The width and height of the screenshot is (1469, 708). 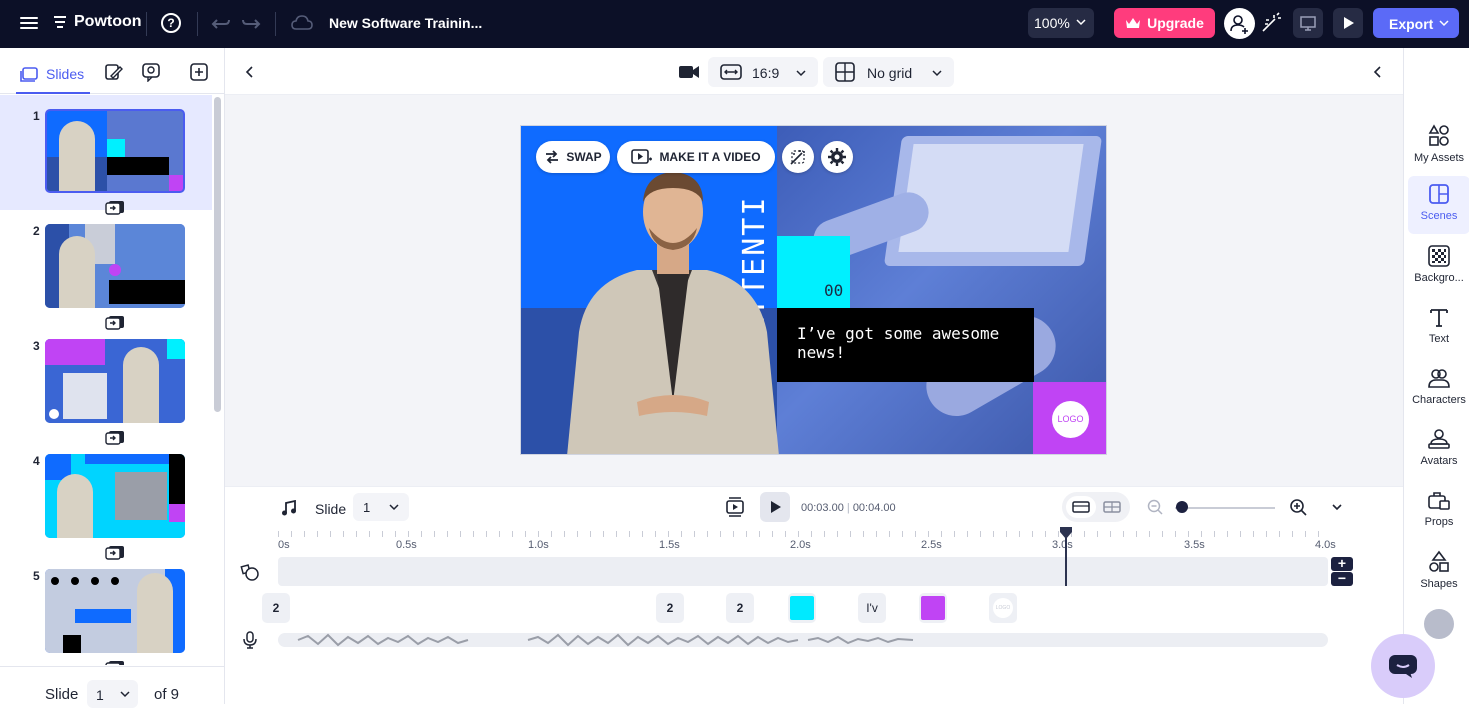 I want to click on presentation-icon, so click(x=1308, y=23).